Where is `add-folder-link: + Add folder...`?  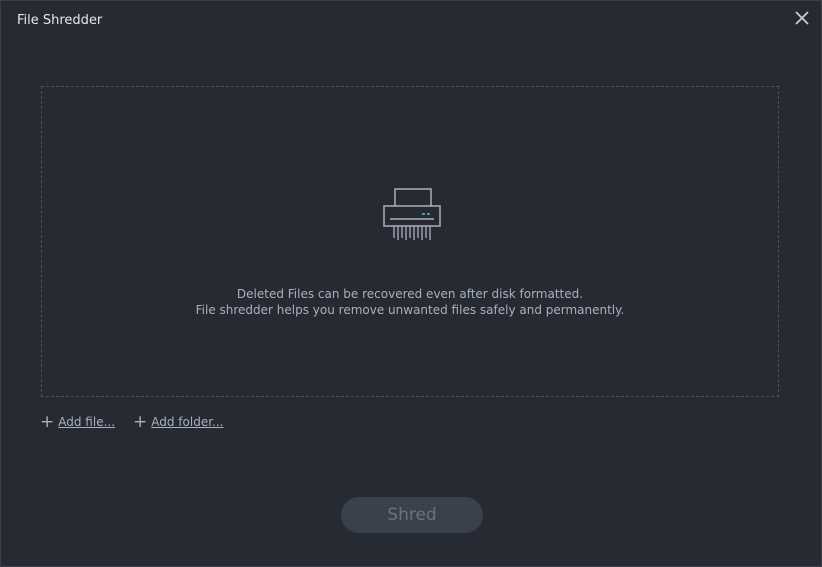 add-folder-link: + Add folder... is located at coordinates (178, 422).